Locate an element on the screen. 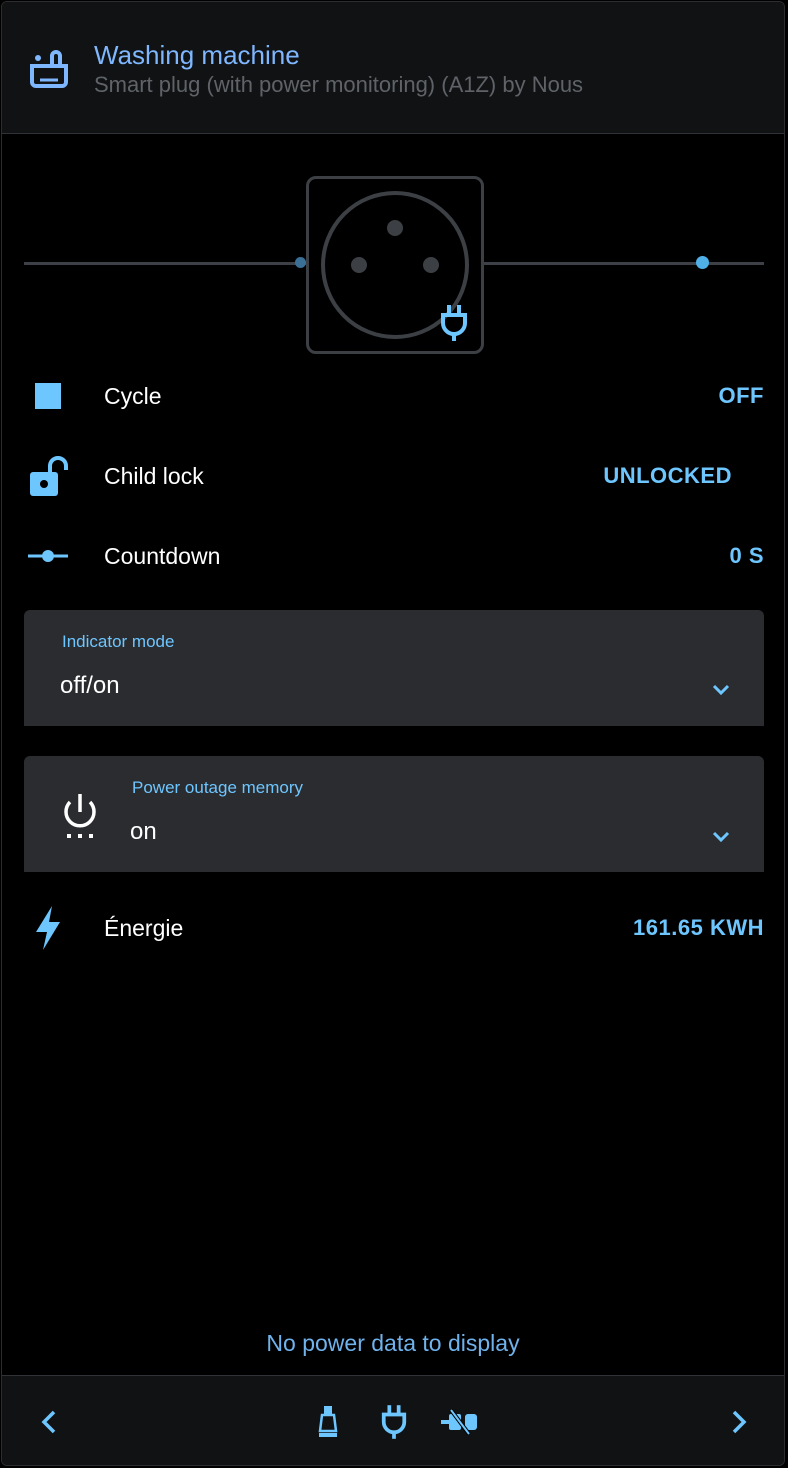  flow-dot-right is located at coordinates (702, 262).